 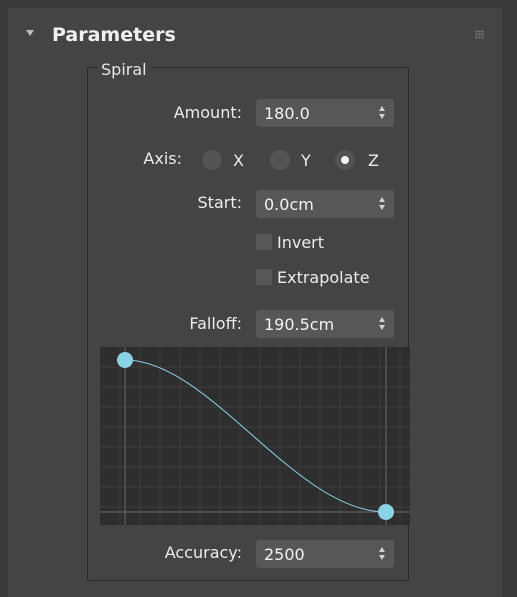 I want to click on falloff-spinner: 190.5cm, so click(x=325, y=324).